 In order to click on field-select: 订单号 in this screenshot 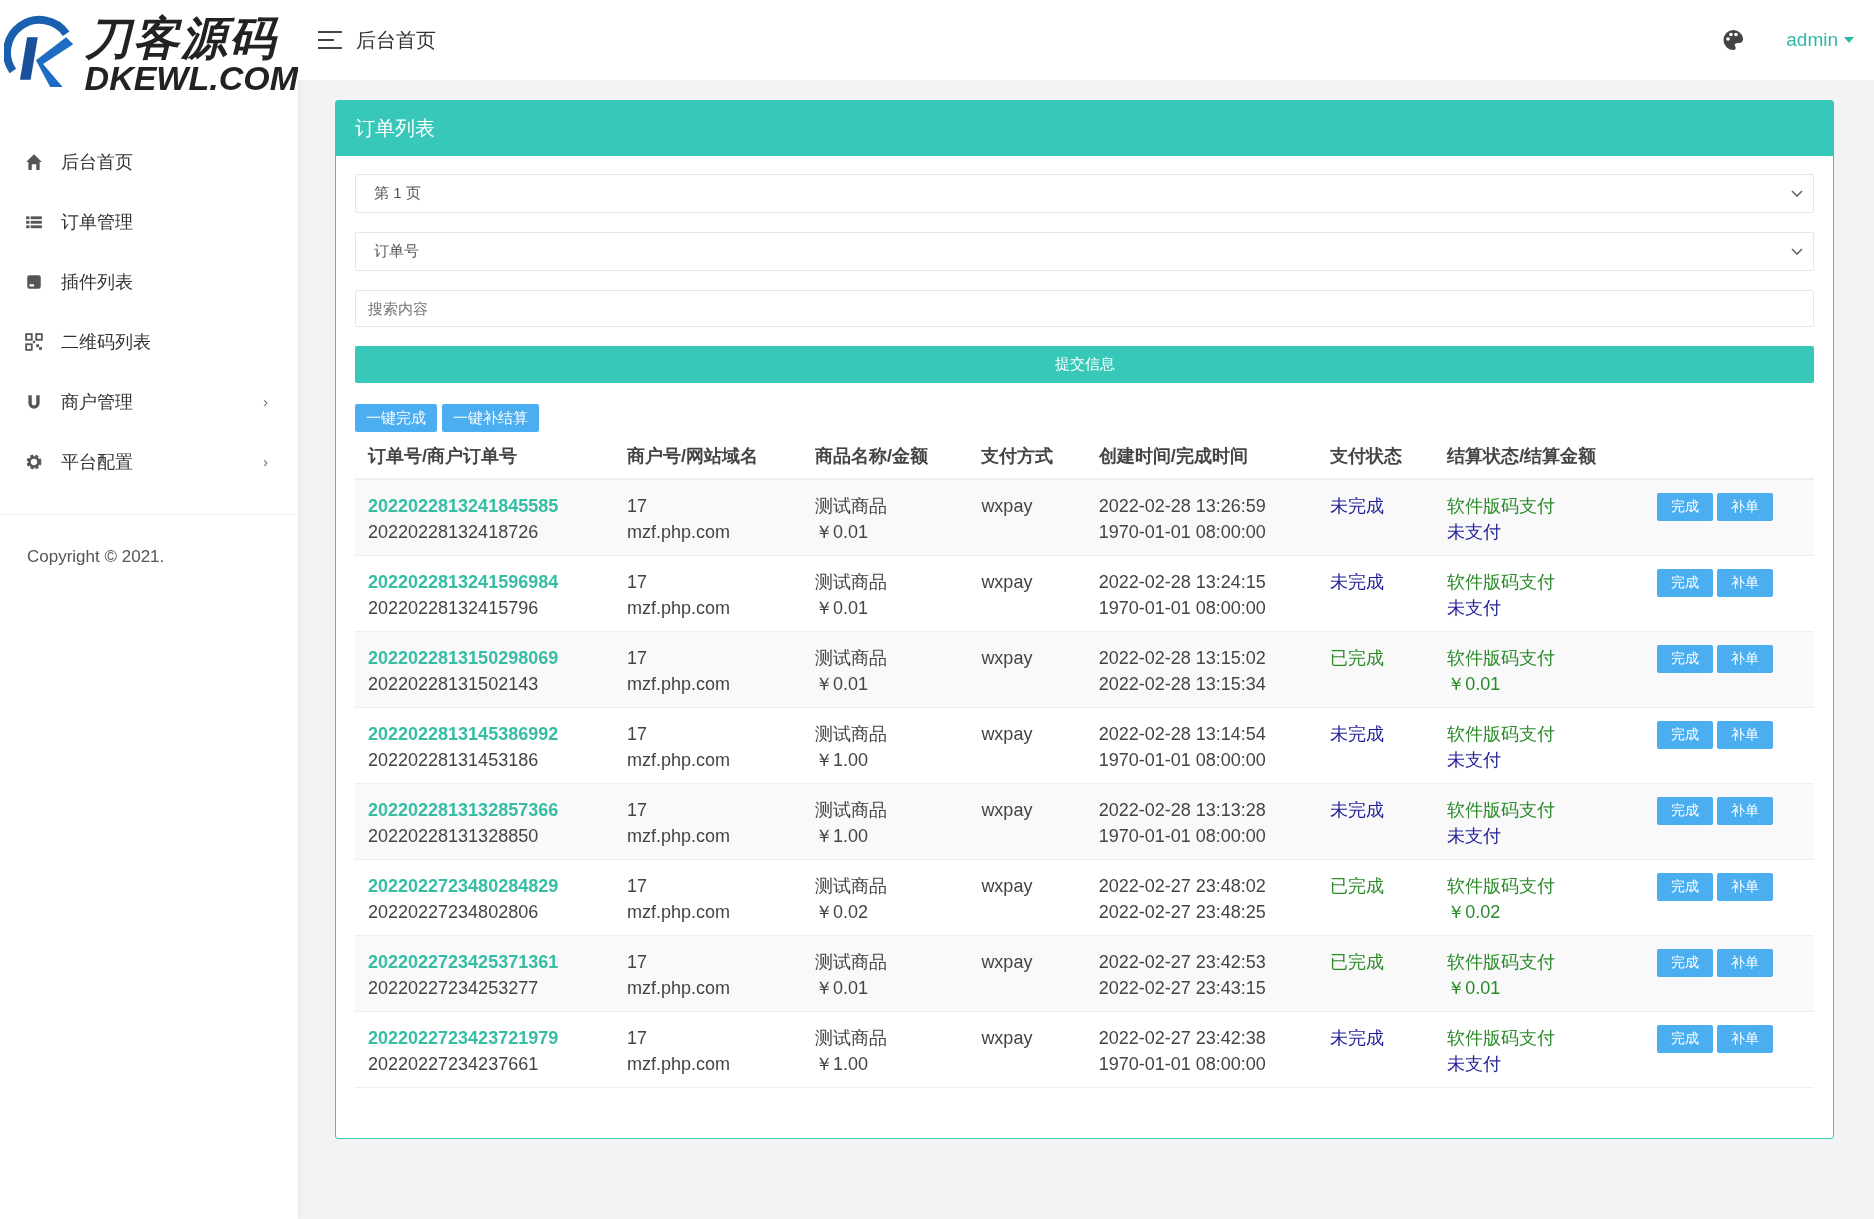, I will do `click(1084, 251)`.